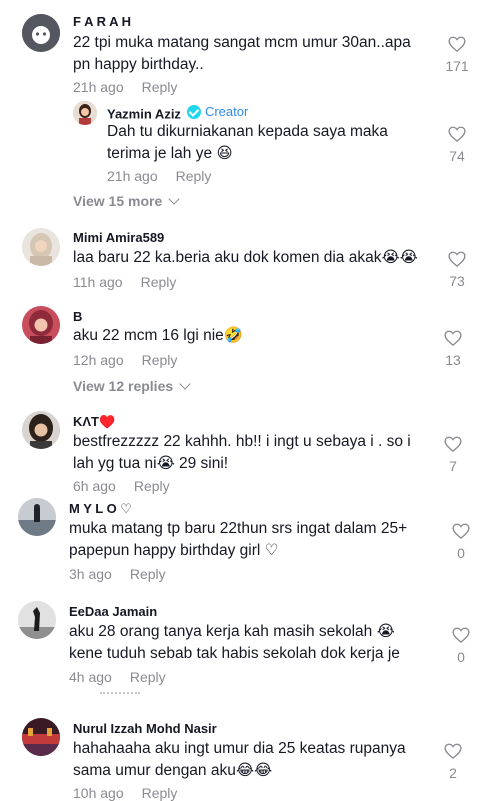  What do you see at coordinates (453, 466) in the screenshot?
I see `like-count: 7` at bounding box center [453, 466].